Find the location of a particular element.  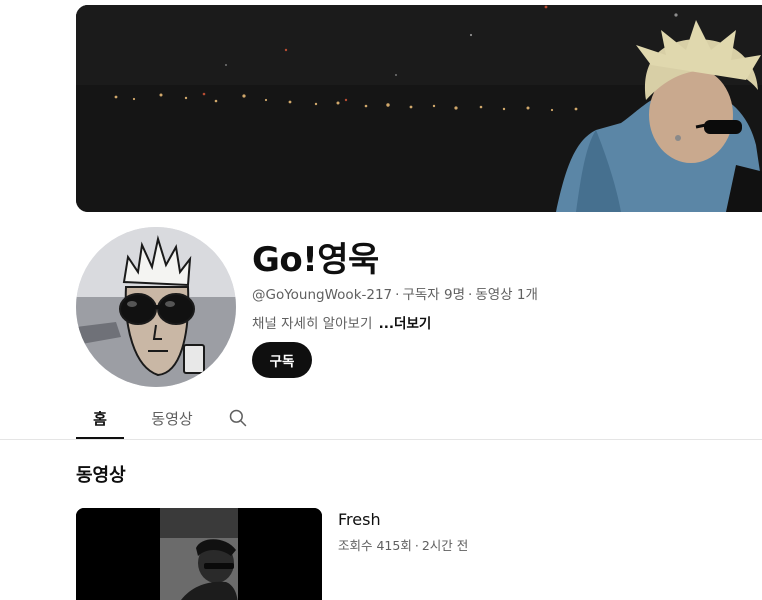

channel-description: 채널 자세히 알아보기 ...더보기 is located at coordinates (341, 322).